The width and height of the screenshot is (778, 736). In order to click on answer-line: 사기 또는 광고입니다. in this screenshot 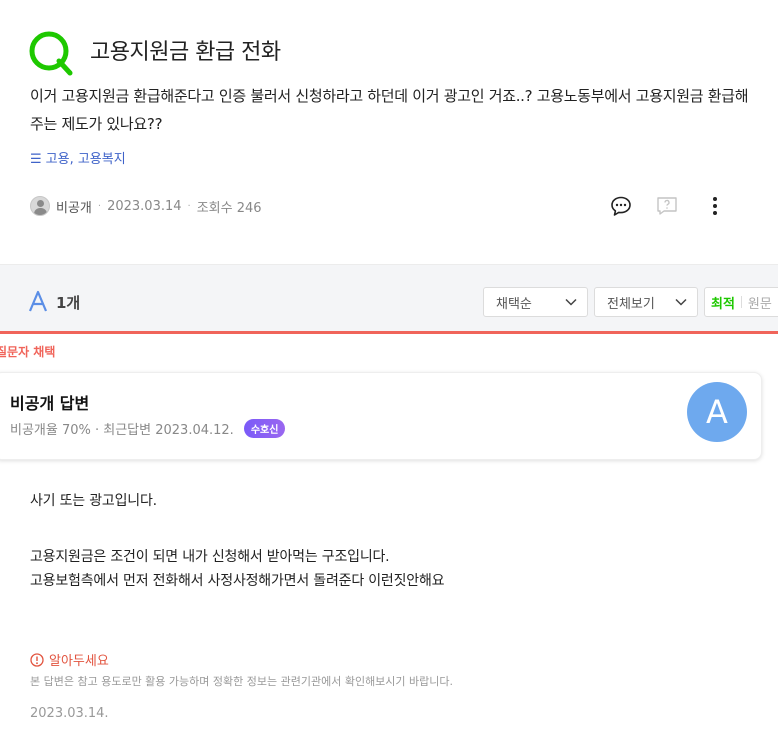, I will do `click(93, 501)`.